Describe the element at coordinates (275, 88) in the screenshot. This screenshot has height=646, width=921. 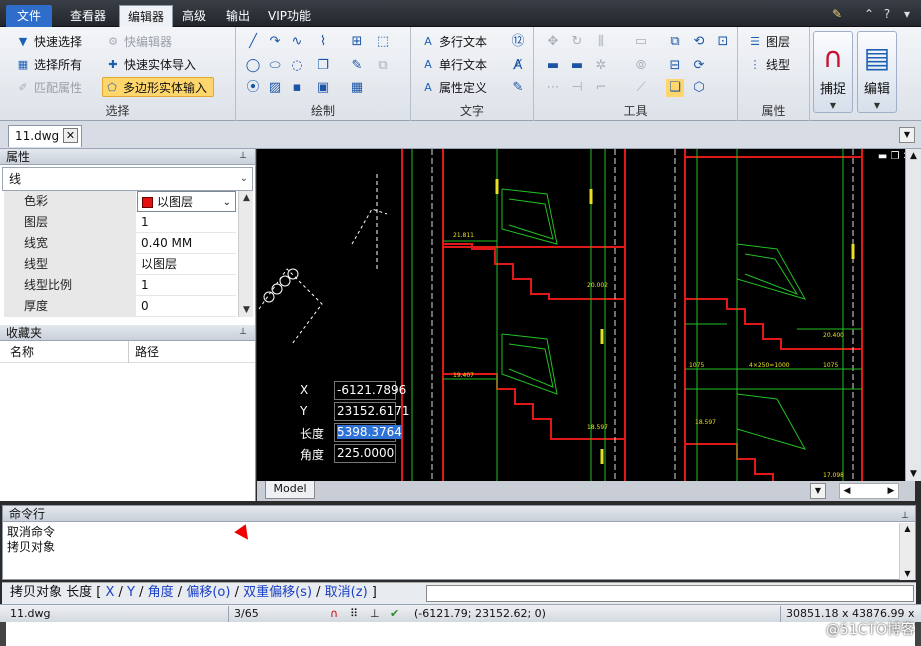
I see `hatch-icon: ▨` at that location.